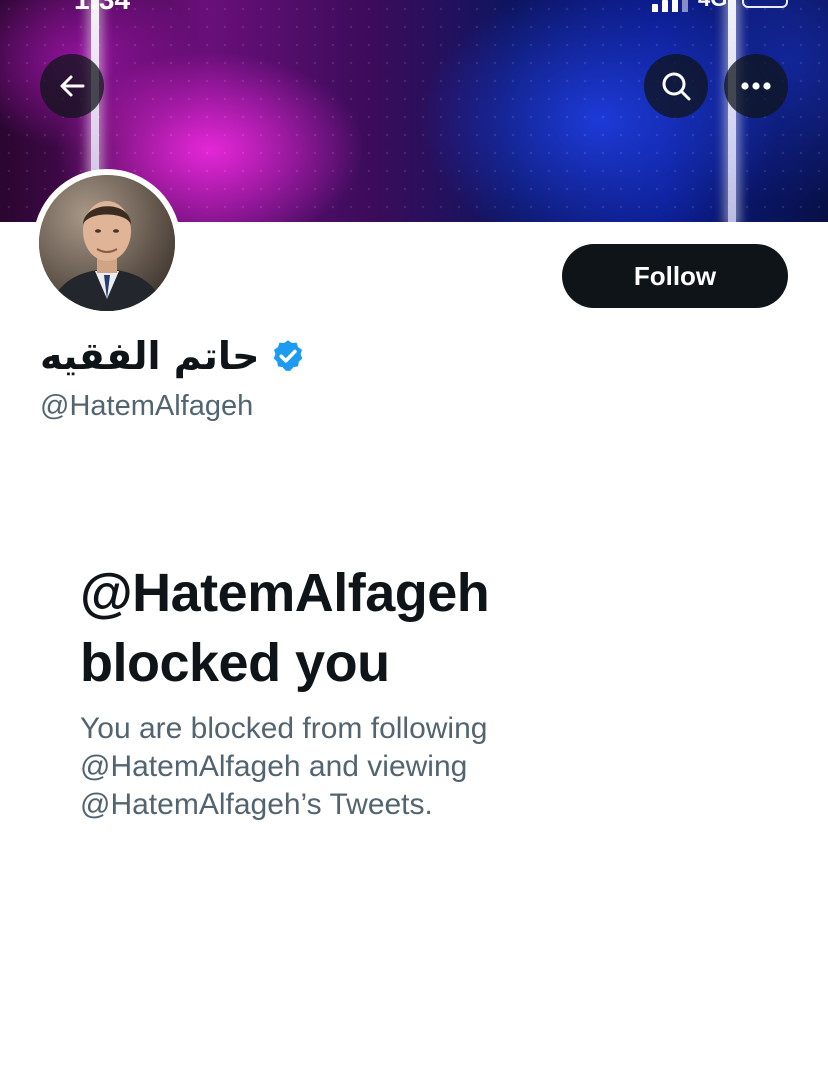 Image resolution: width=828 pixels, height=1088 pixels. What do you see at coordinates (285, 593) in the screenshot?
I see `blocked-title-line-1: @HatemAlfageh` at bounding box center [285, 593].